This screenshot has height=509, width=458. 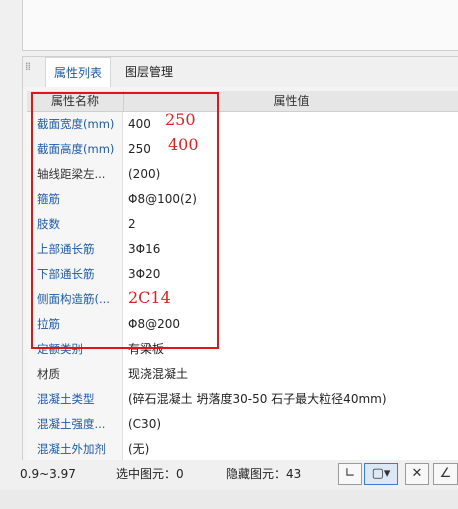 What do you see at coordinates (75, 101) in the screenshot?
I see `column-header-name: 属性名称` at bounding box center [75, 101].